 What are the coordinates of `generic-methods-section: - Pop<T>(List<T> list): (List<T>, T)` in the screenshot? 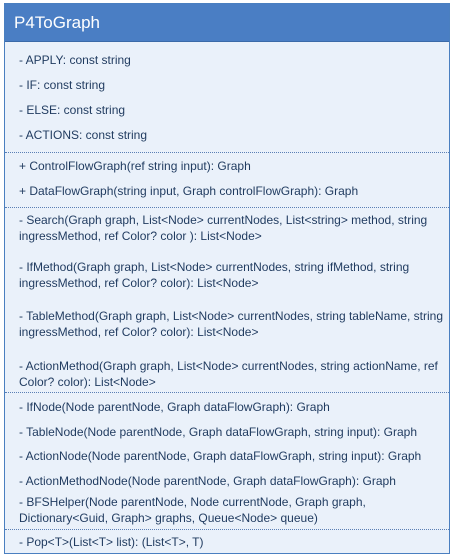 It's located at (227, 542).